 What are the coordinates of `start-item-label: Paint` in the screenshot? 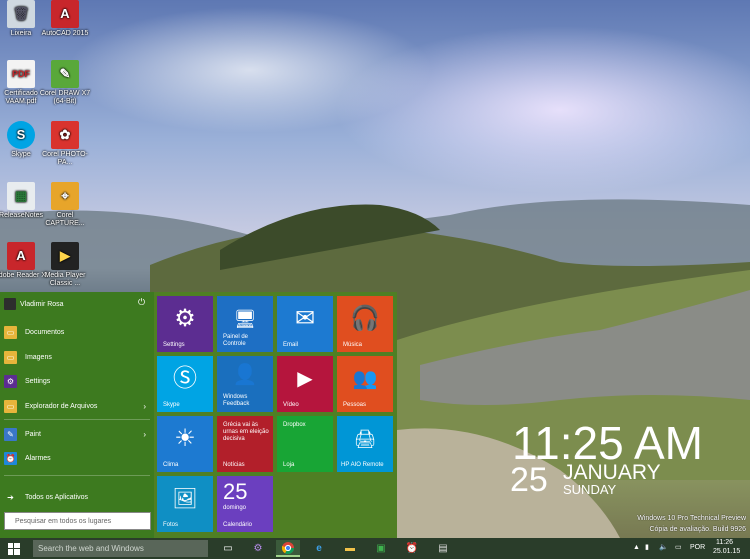 It's located at (33, 434).